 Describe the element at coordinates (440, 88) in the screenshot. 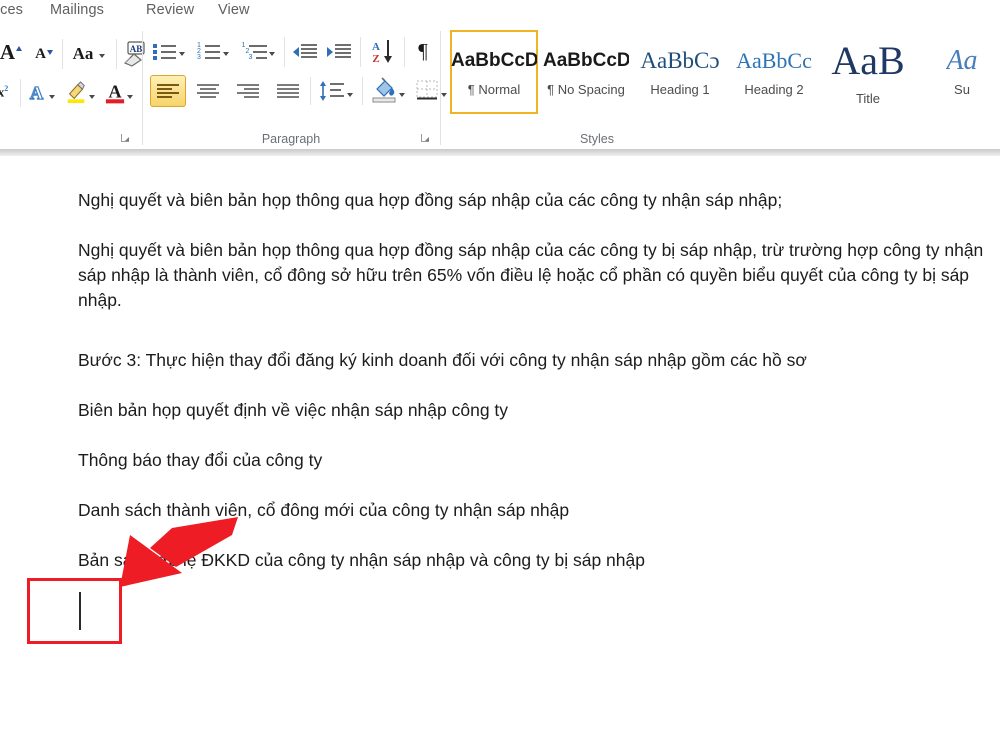

I see `group-divider-paragraph-styles` at that location.